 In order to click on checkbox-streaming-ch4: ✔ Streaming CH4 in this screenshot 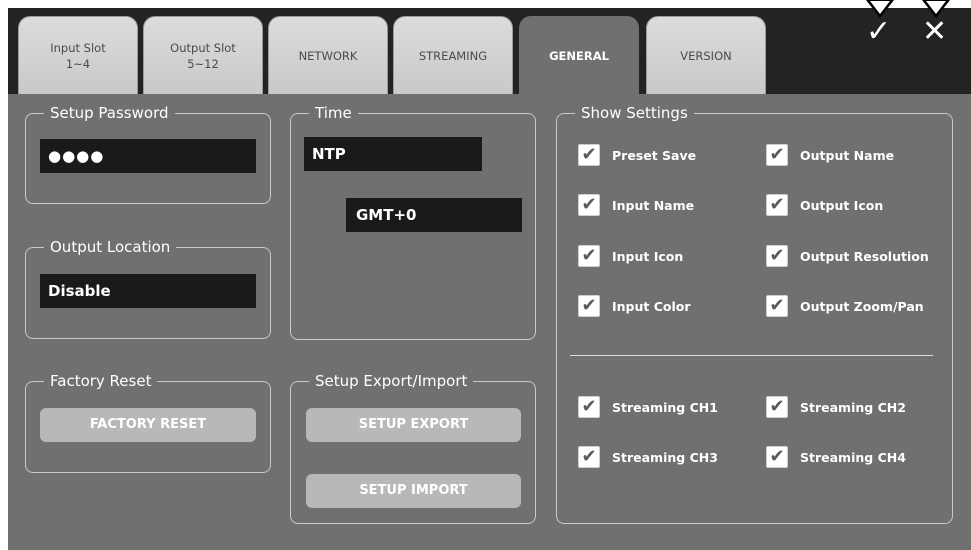, I will do `click(836, 457)`.